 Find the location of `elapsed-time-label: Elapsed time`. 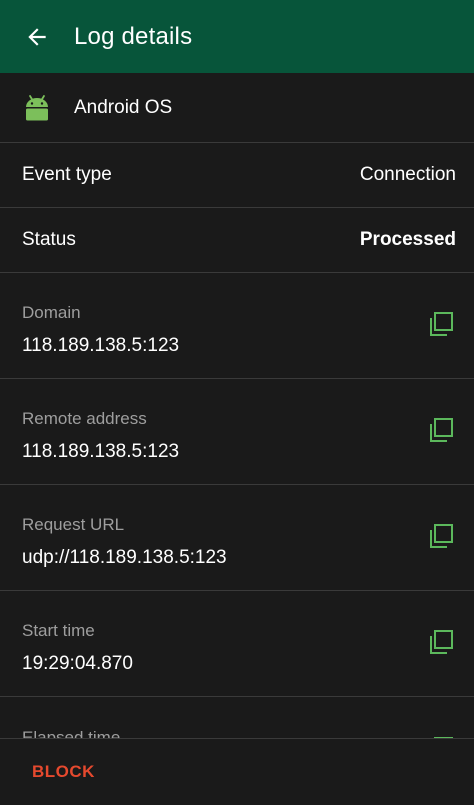

elapsed-time-label: Elapsed time is located at coordinates (71, 733).